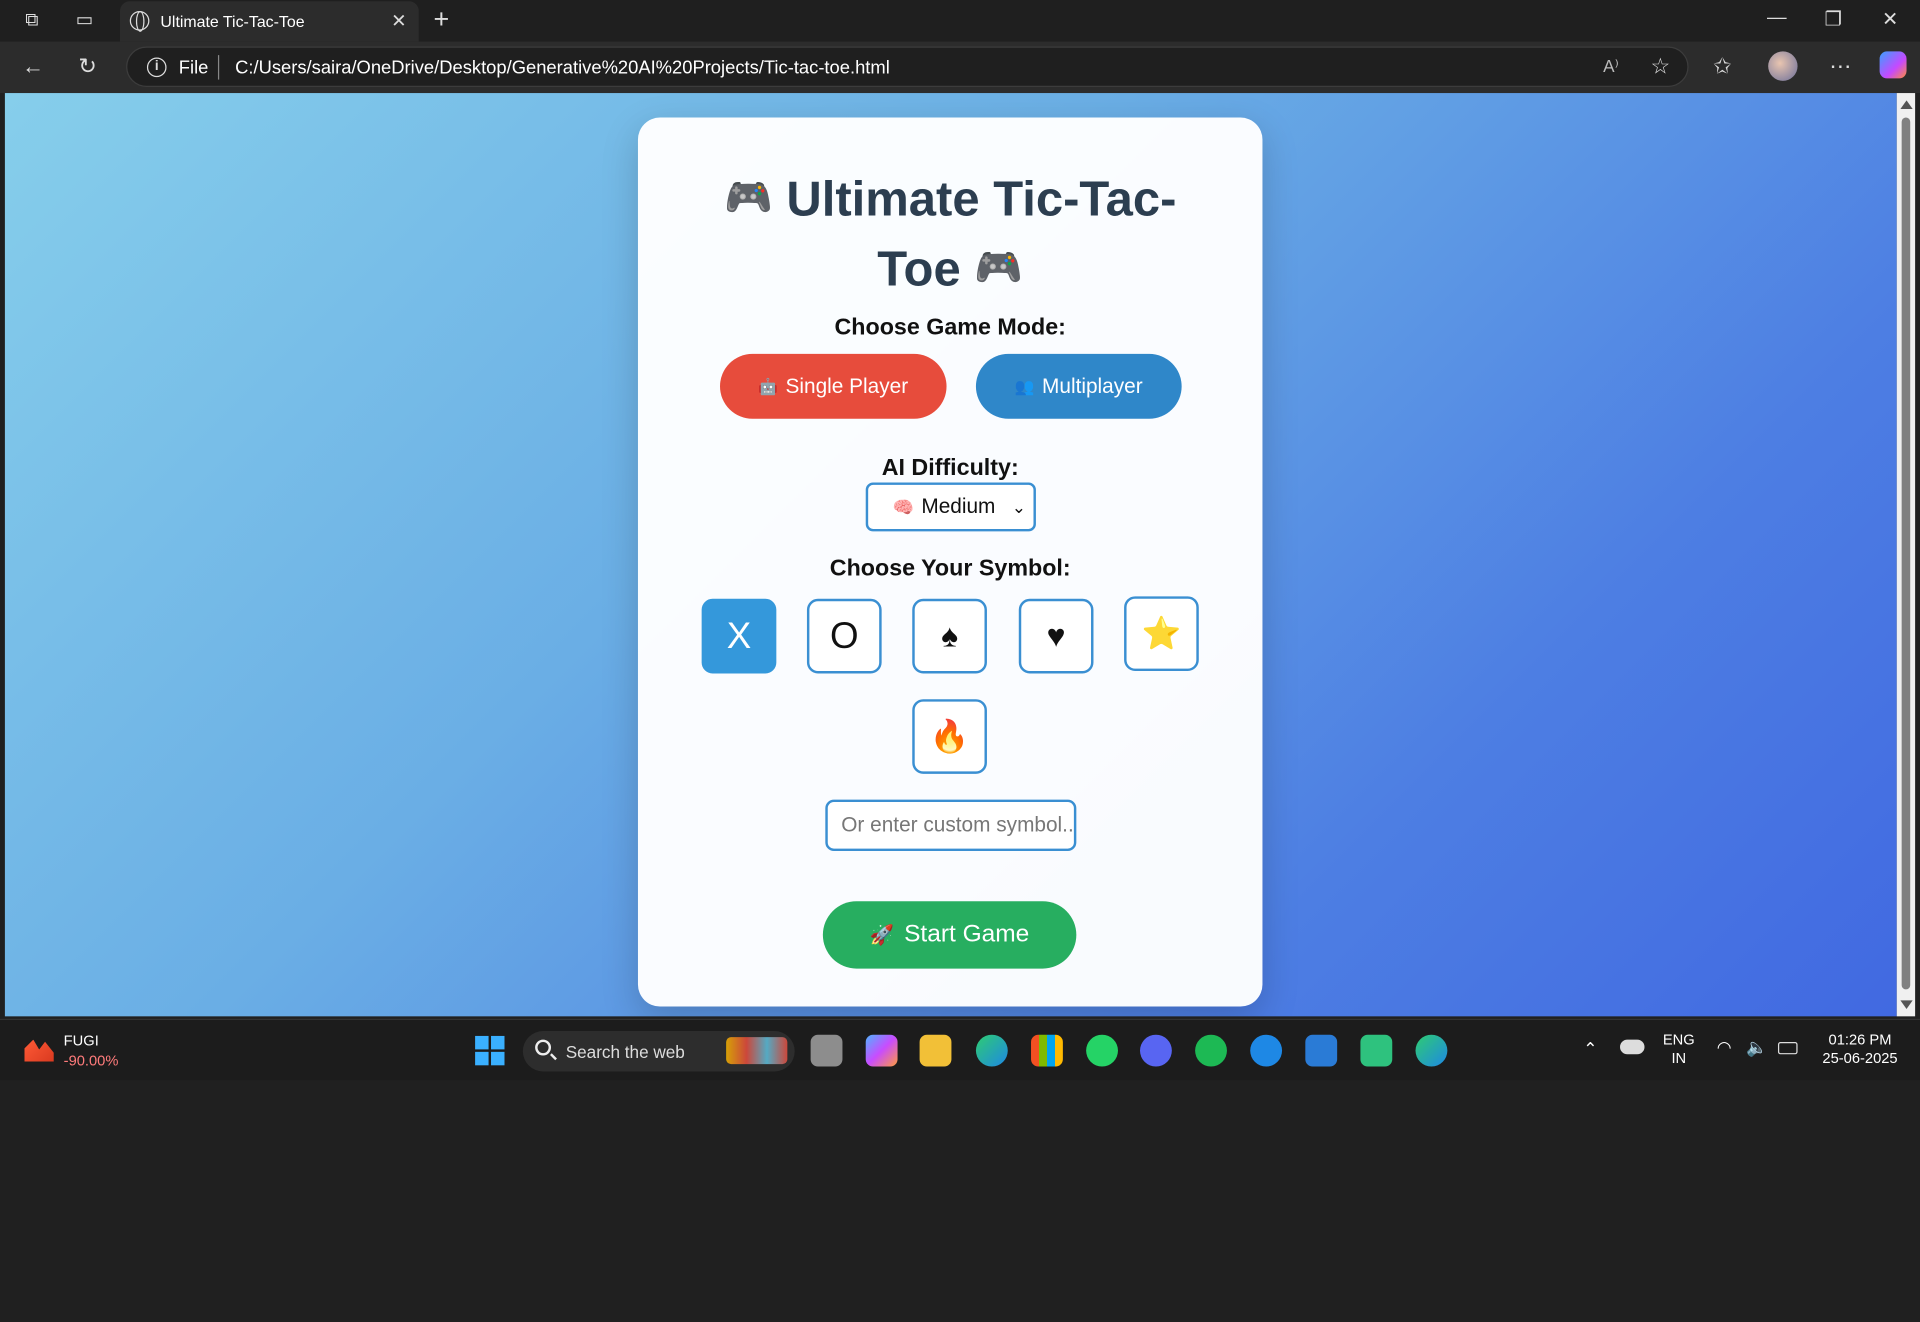 This screenshot has height=1322, width=1920. What do you see at coordinates (826, 1050) in the screenshot?
I see `task-view-icon` at bounding box center [826, 1050].